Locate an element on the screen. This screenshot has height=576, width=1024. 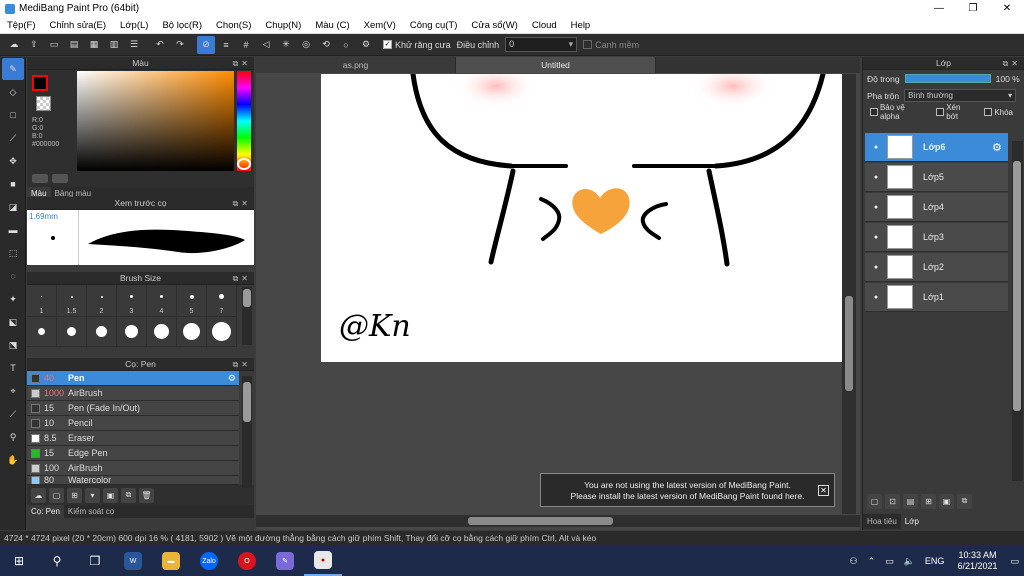
file-explorer-icon: ▬ is located at coordinates (171, 561).